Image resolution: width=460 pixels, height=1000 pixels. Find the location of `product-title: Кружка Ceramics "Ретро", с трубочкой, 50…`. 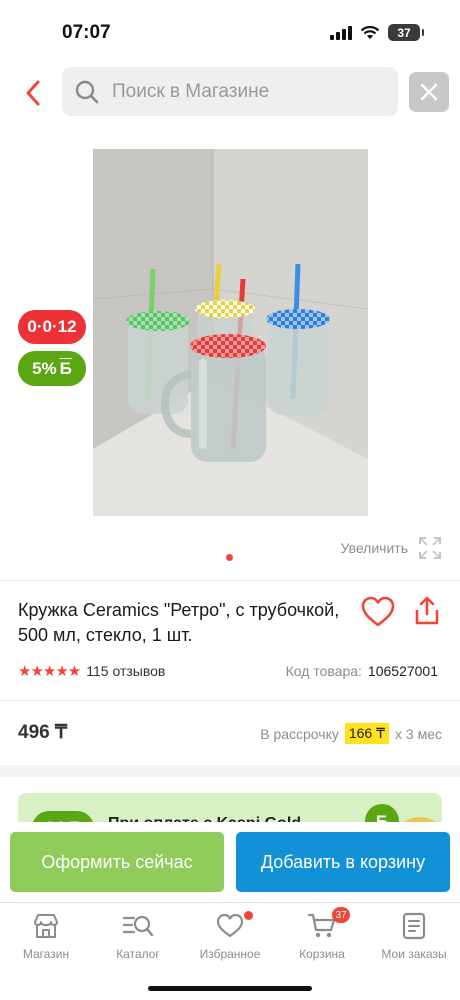

product-title: Кружка Ceramics "Ретро", с трубочкой, 50… is located at coordinates (179, 622).